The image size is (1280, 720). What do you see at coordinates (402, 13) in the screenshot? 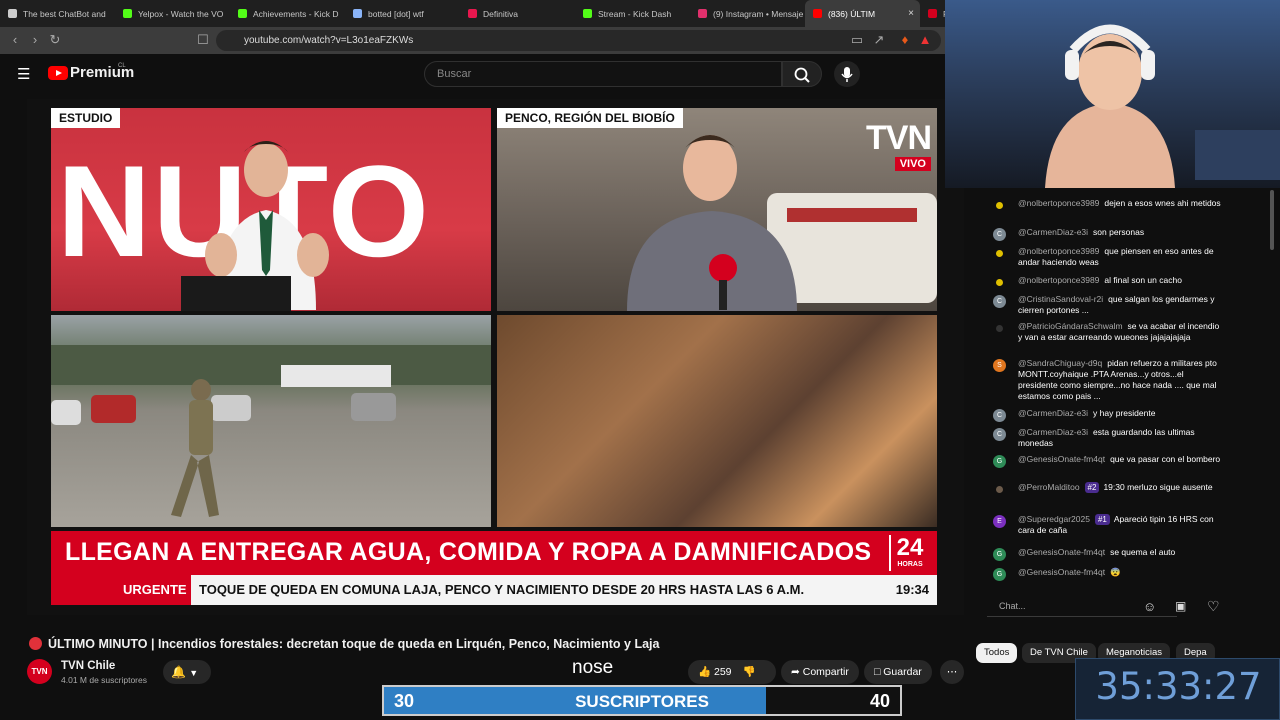
I see `browser-tab: botted [dot] wtf` at bounding box center [402, 13].